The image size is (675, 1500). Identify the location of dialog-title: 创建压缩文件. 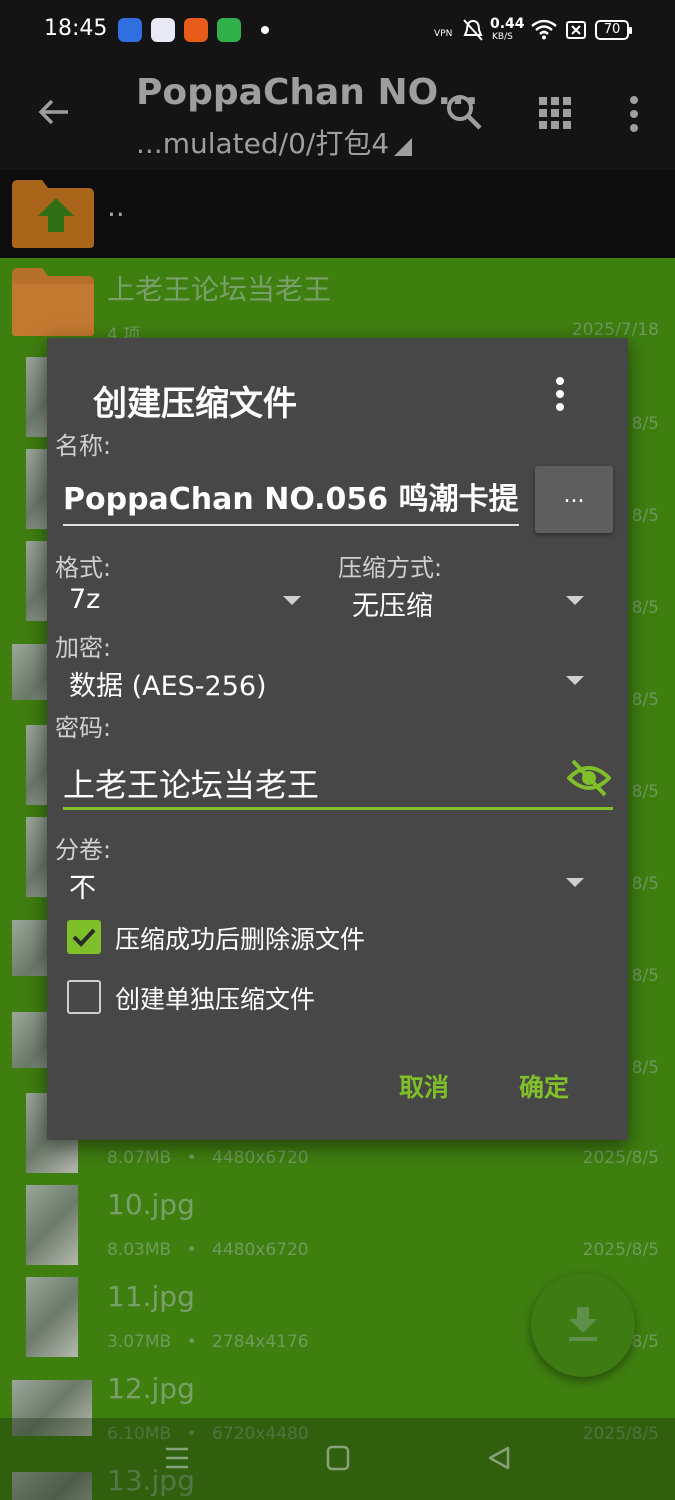
(195, 404).